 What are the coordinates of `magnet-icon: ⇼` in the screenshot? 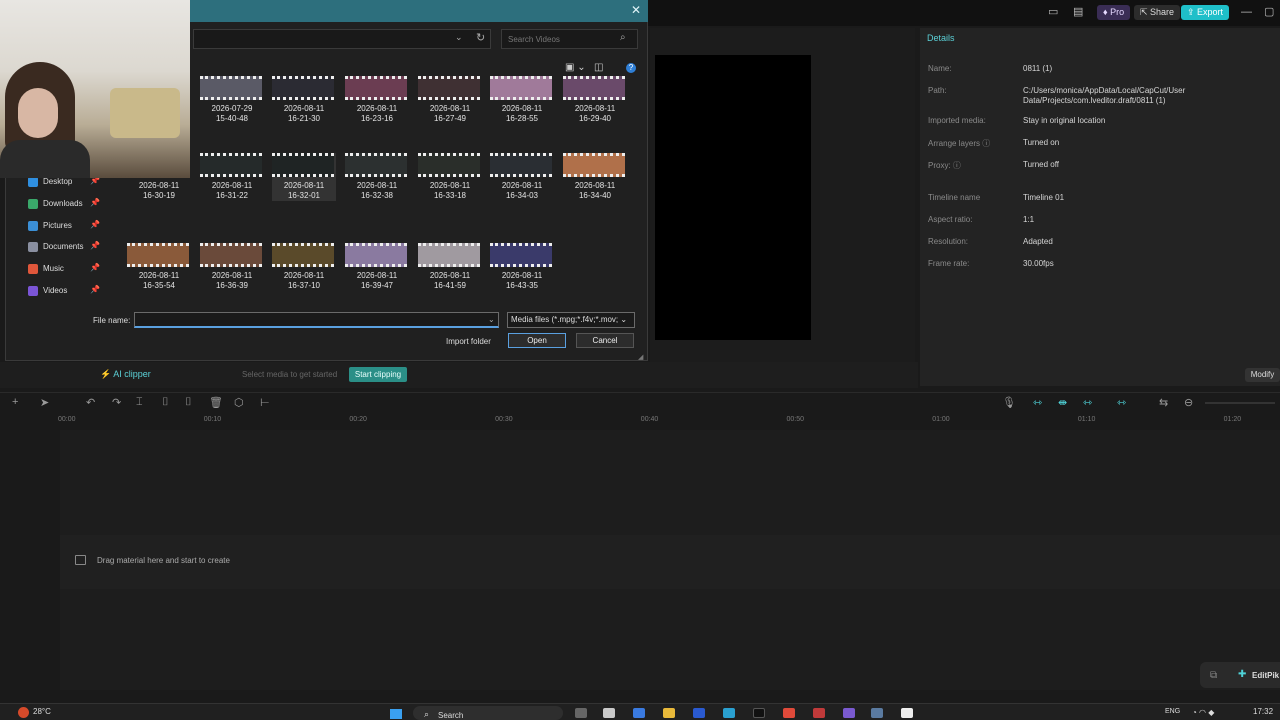 It's located at (1062, 402).